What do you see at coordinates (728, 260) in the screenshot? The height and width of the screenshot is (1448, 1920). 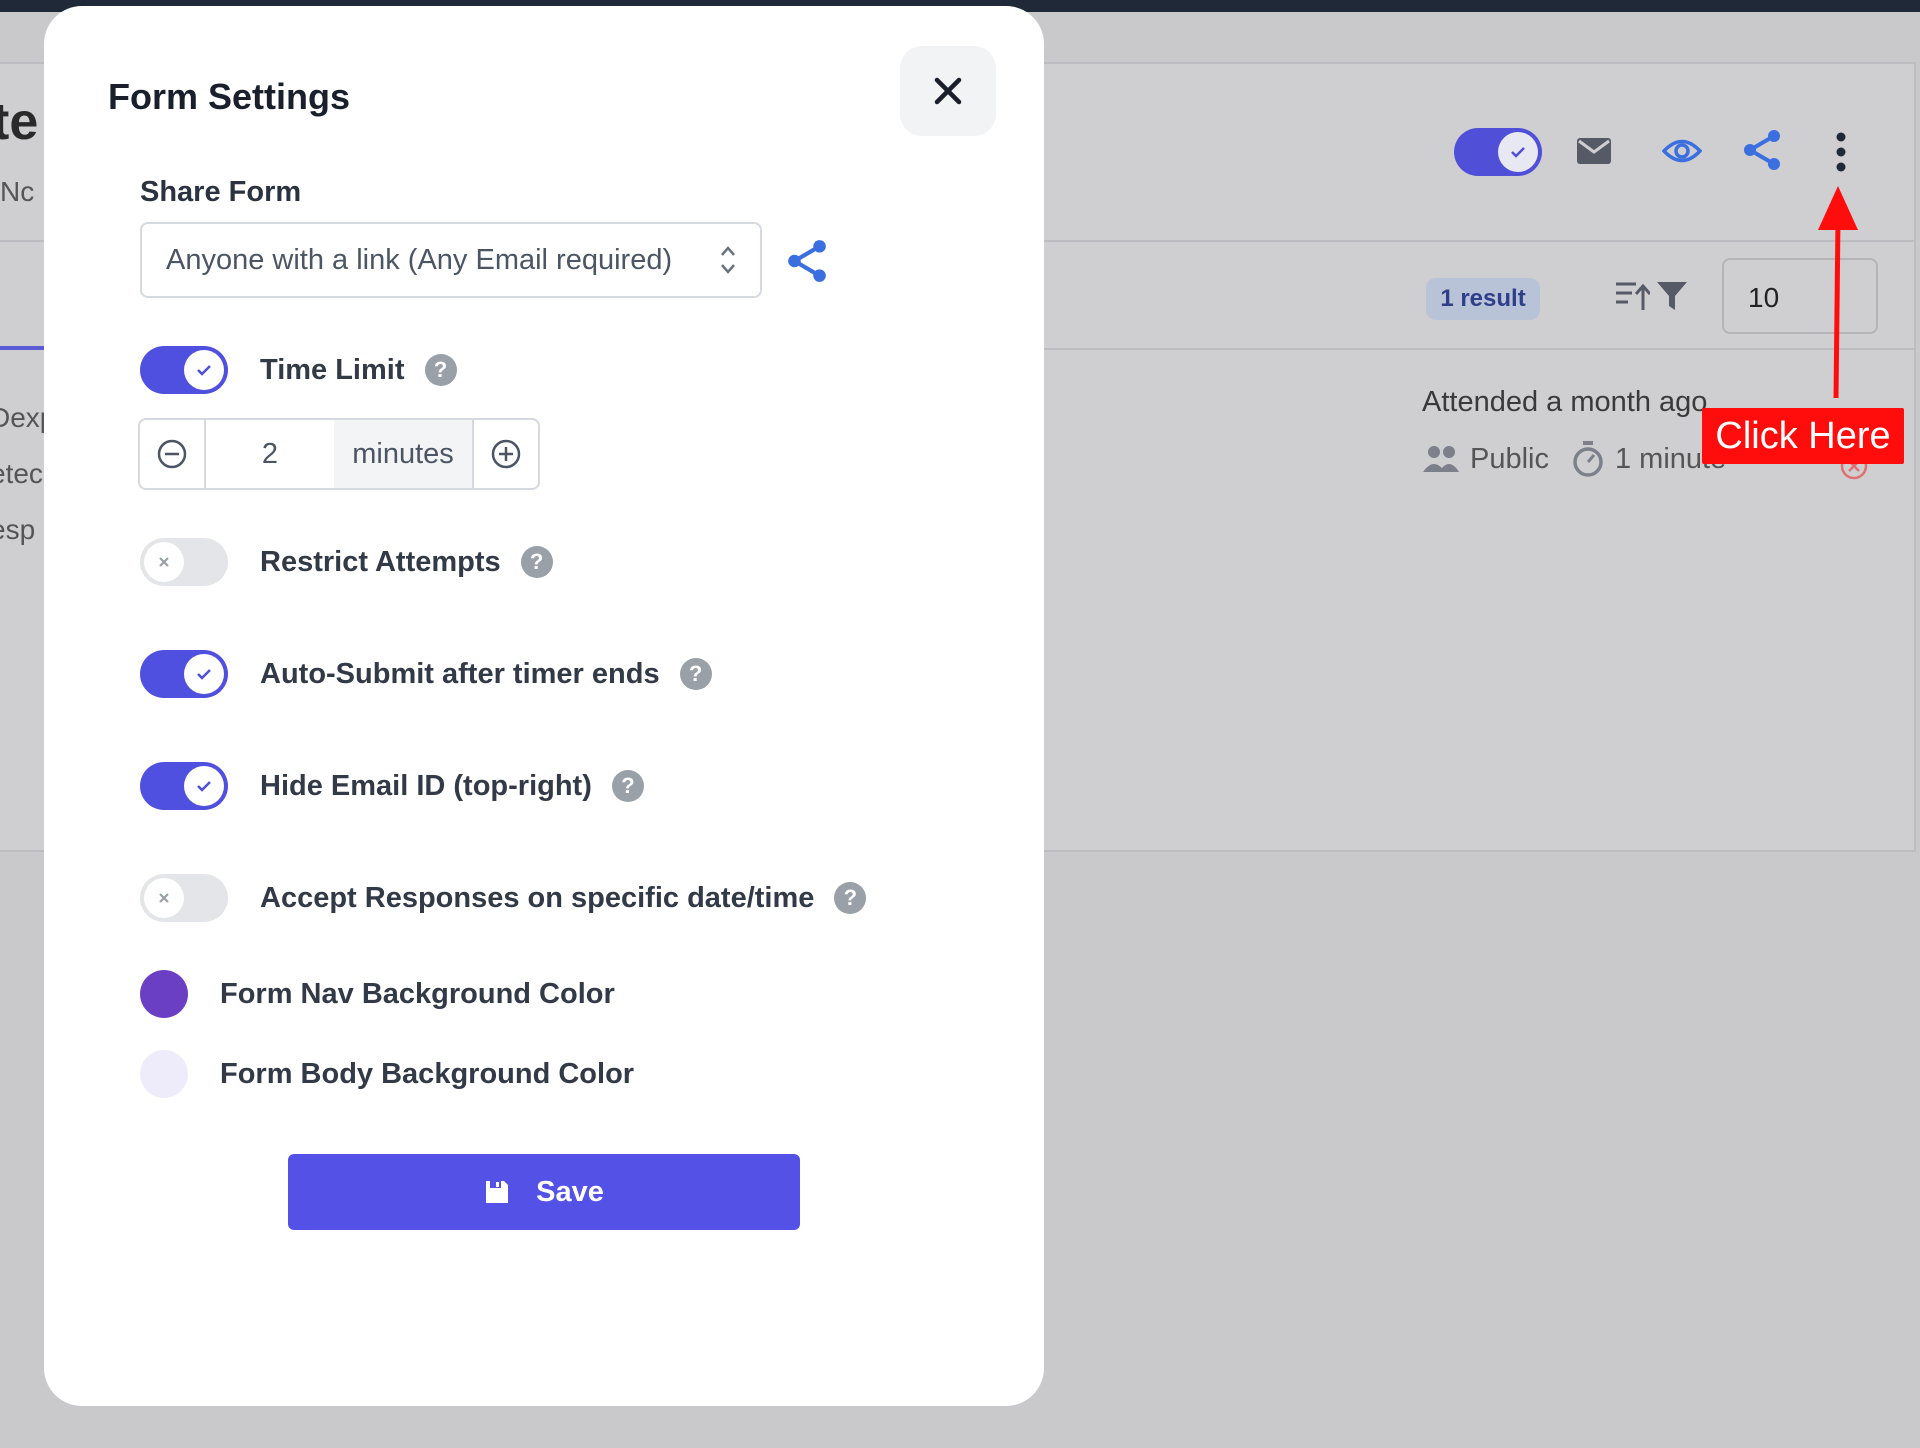 I see `chevron-up-down-icon` at bounding box center [728, 260].